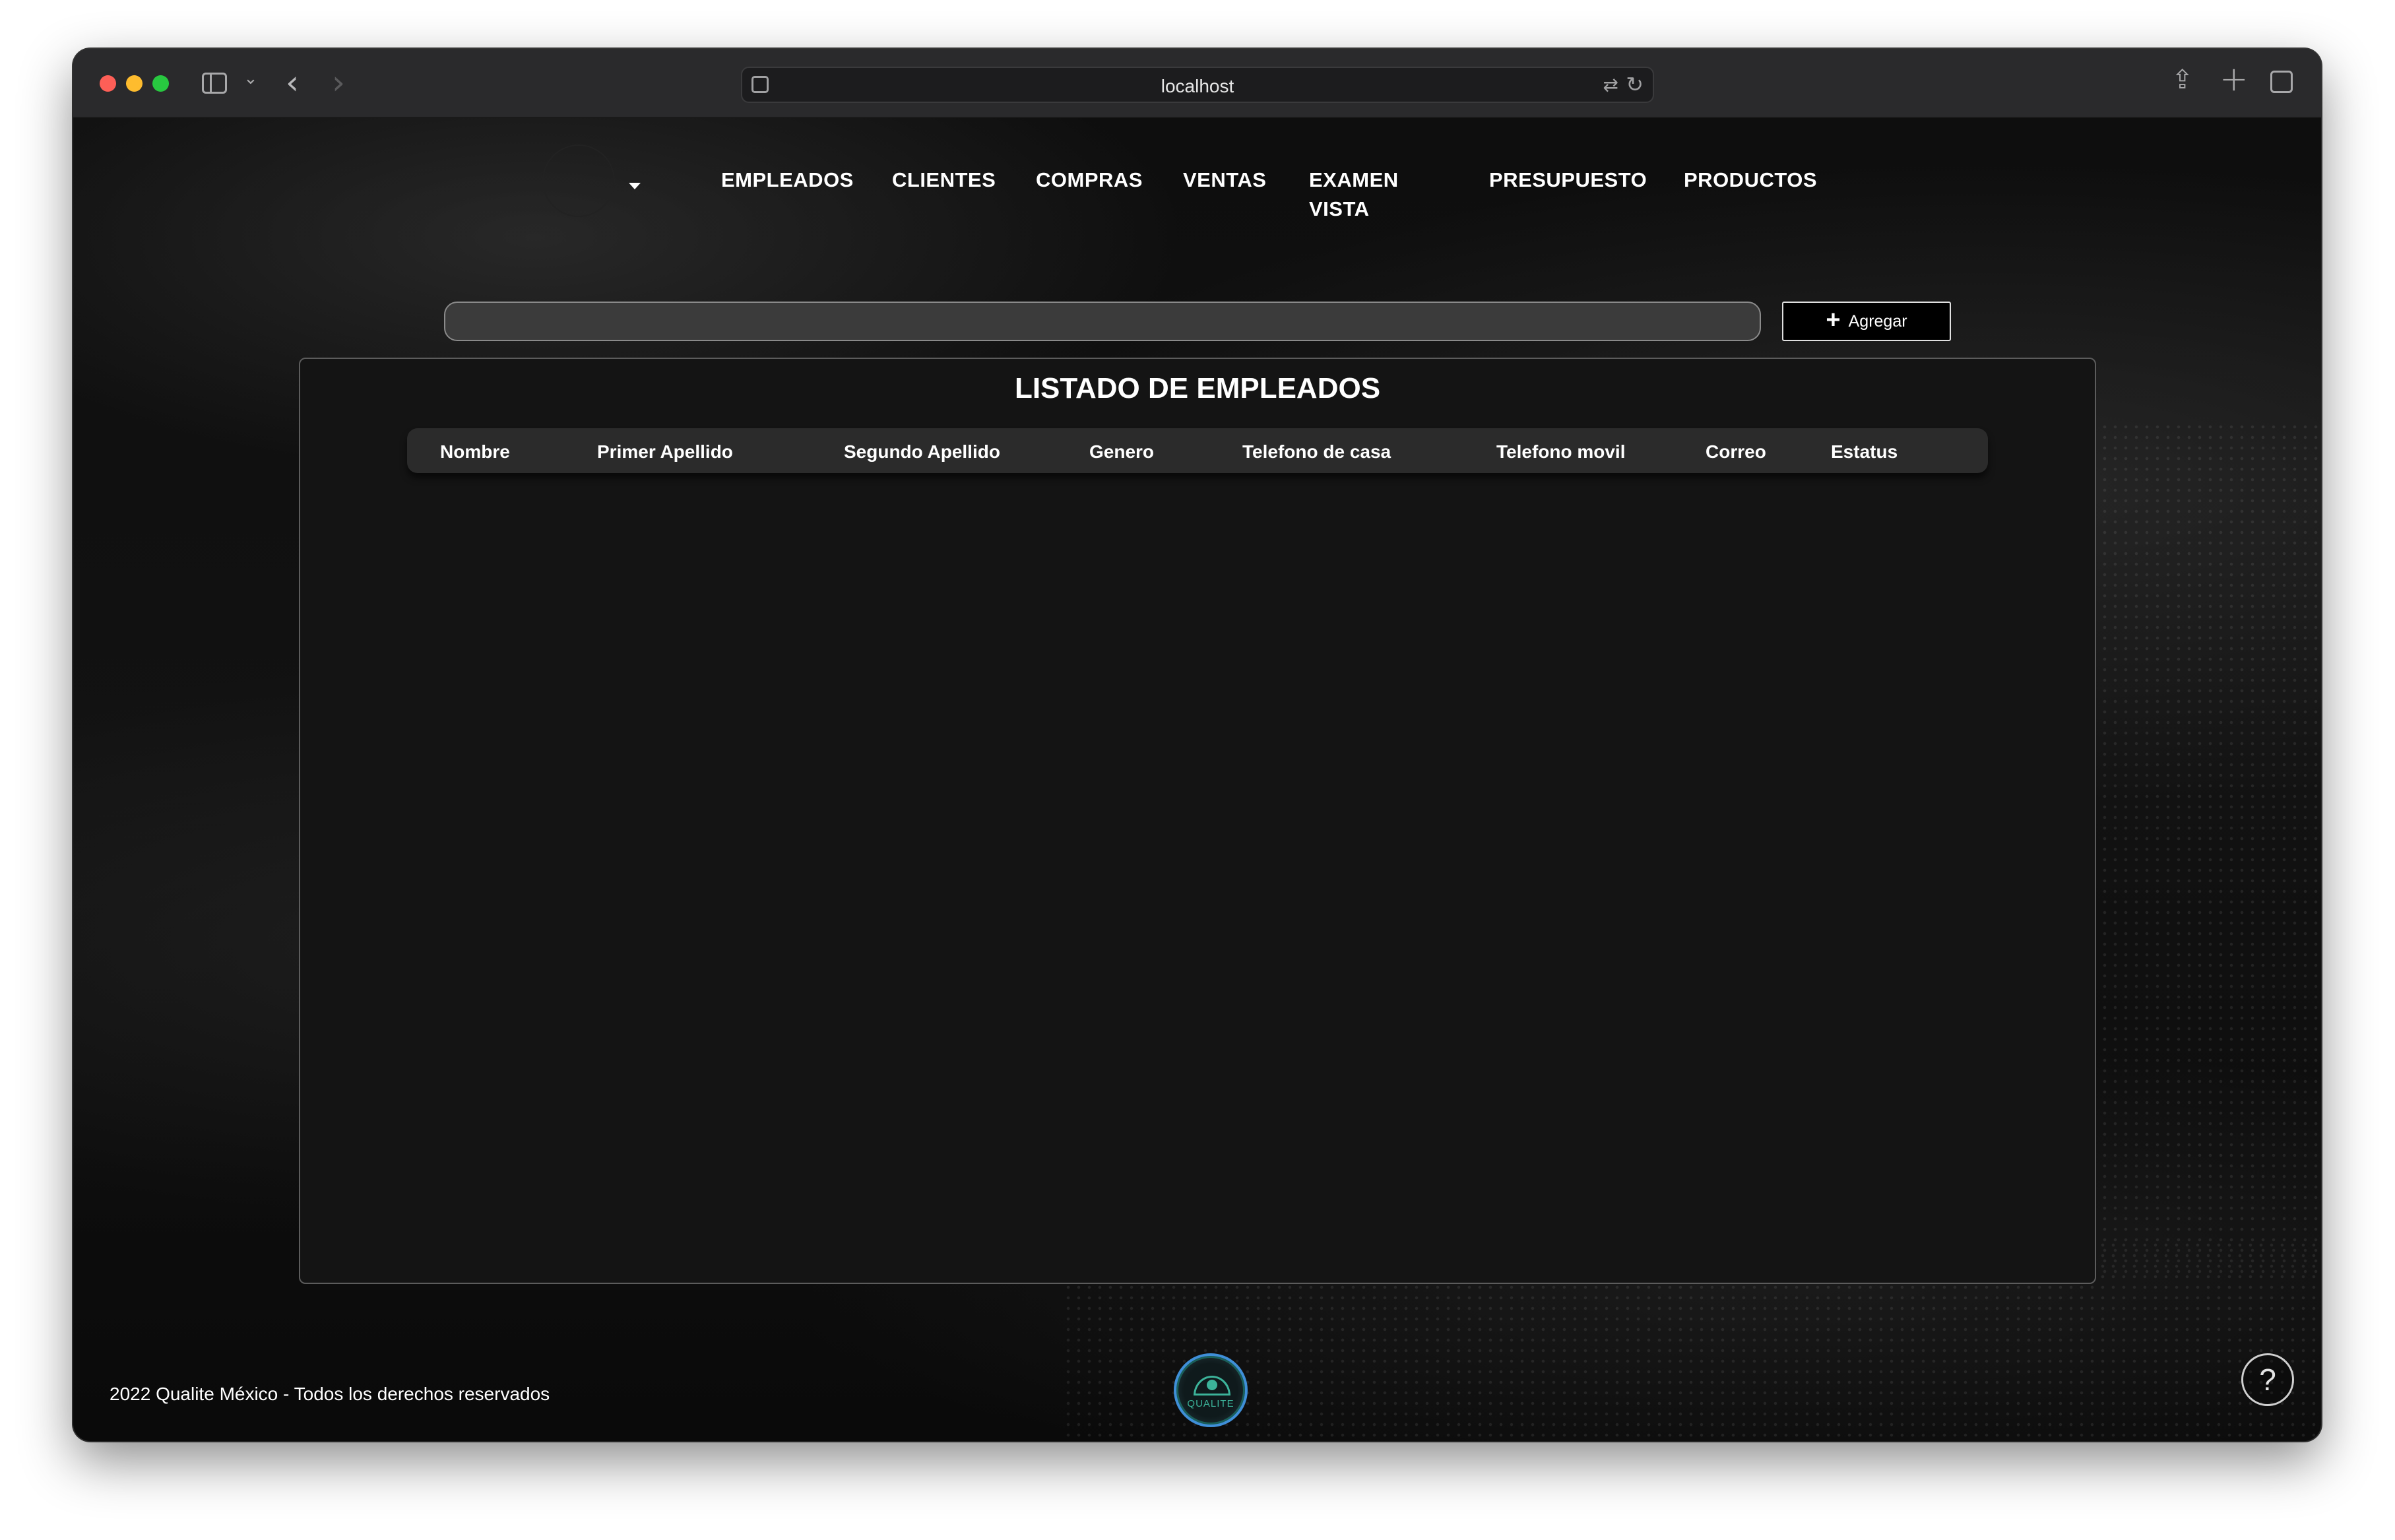 The image size is (2395, 1540). I want to click on column-header-estatus: Estatus, so click(1864, 452).